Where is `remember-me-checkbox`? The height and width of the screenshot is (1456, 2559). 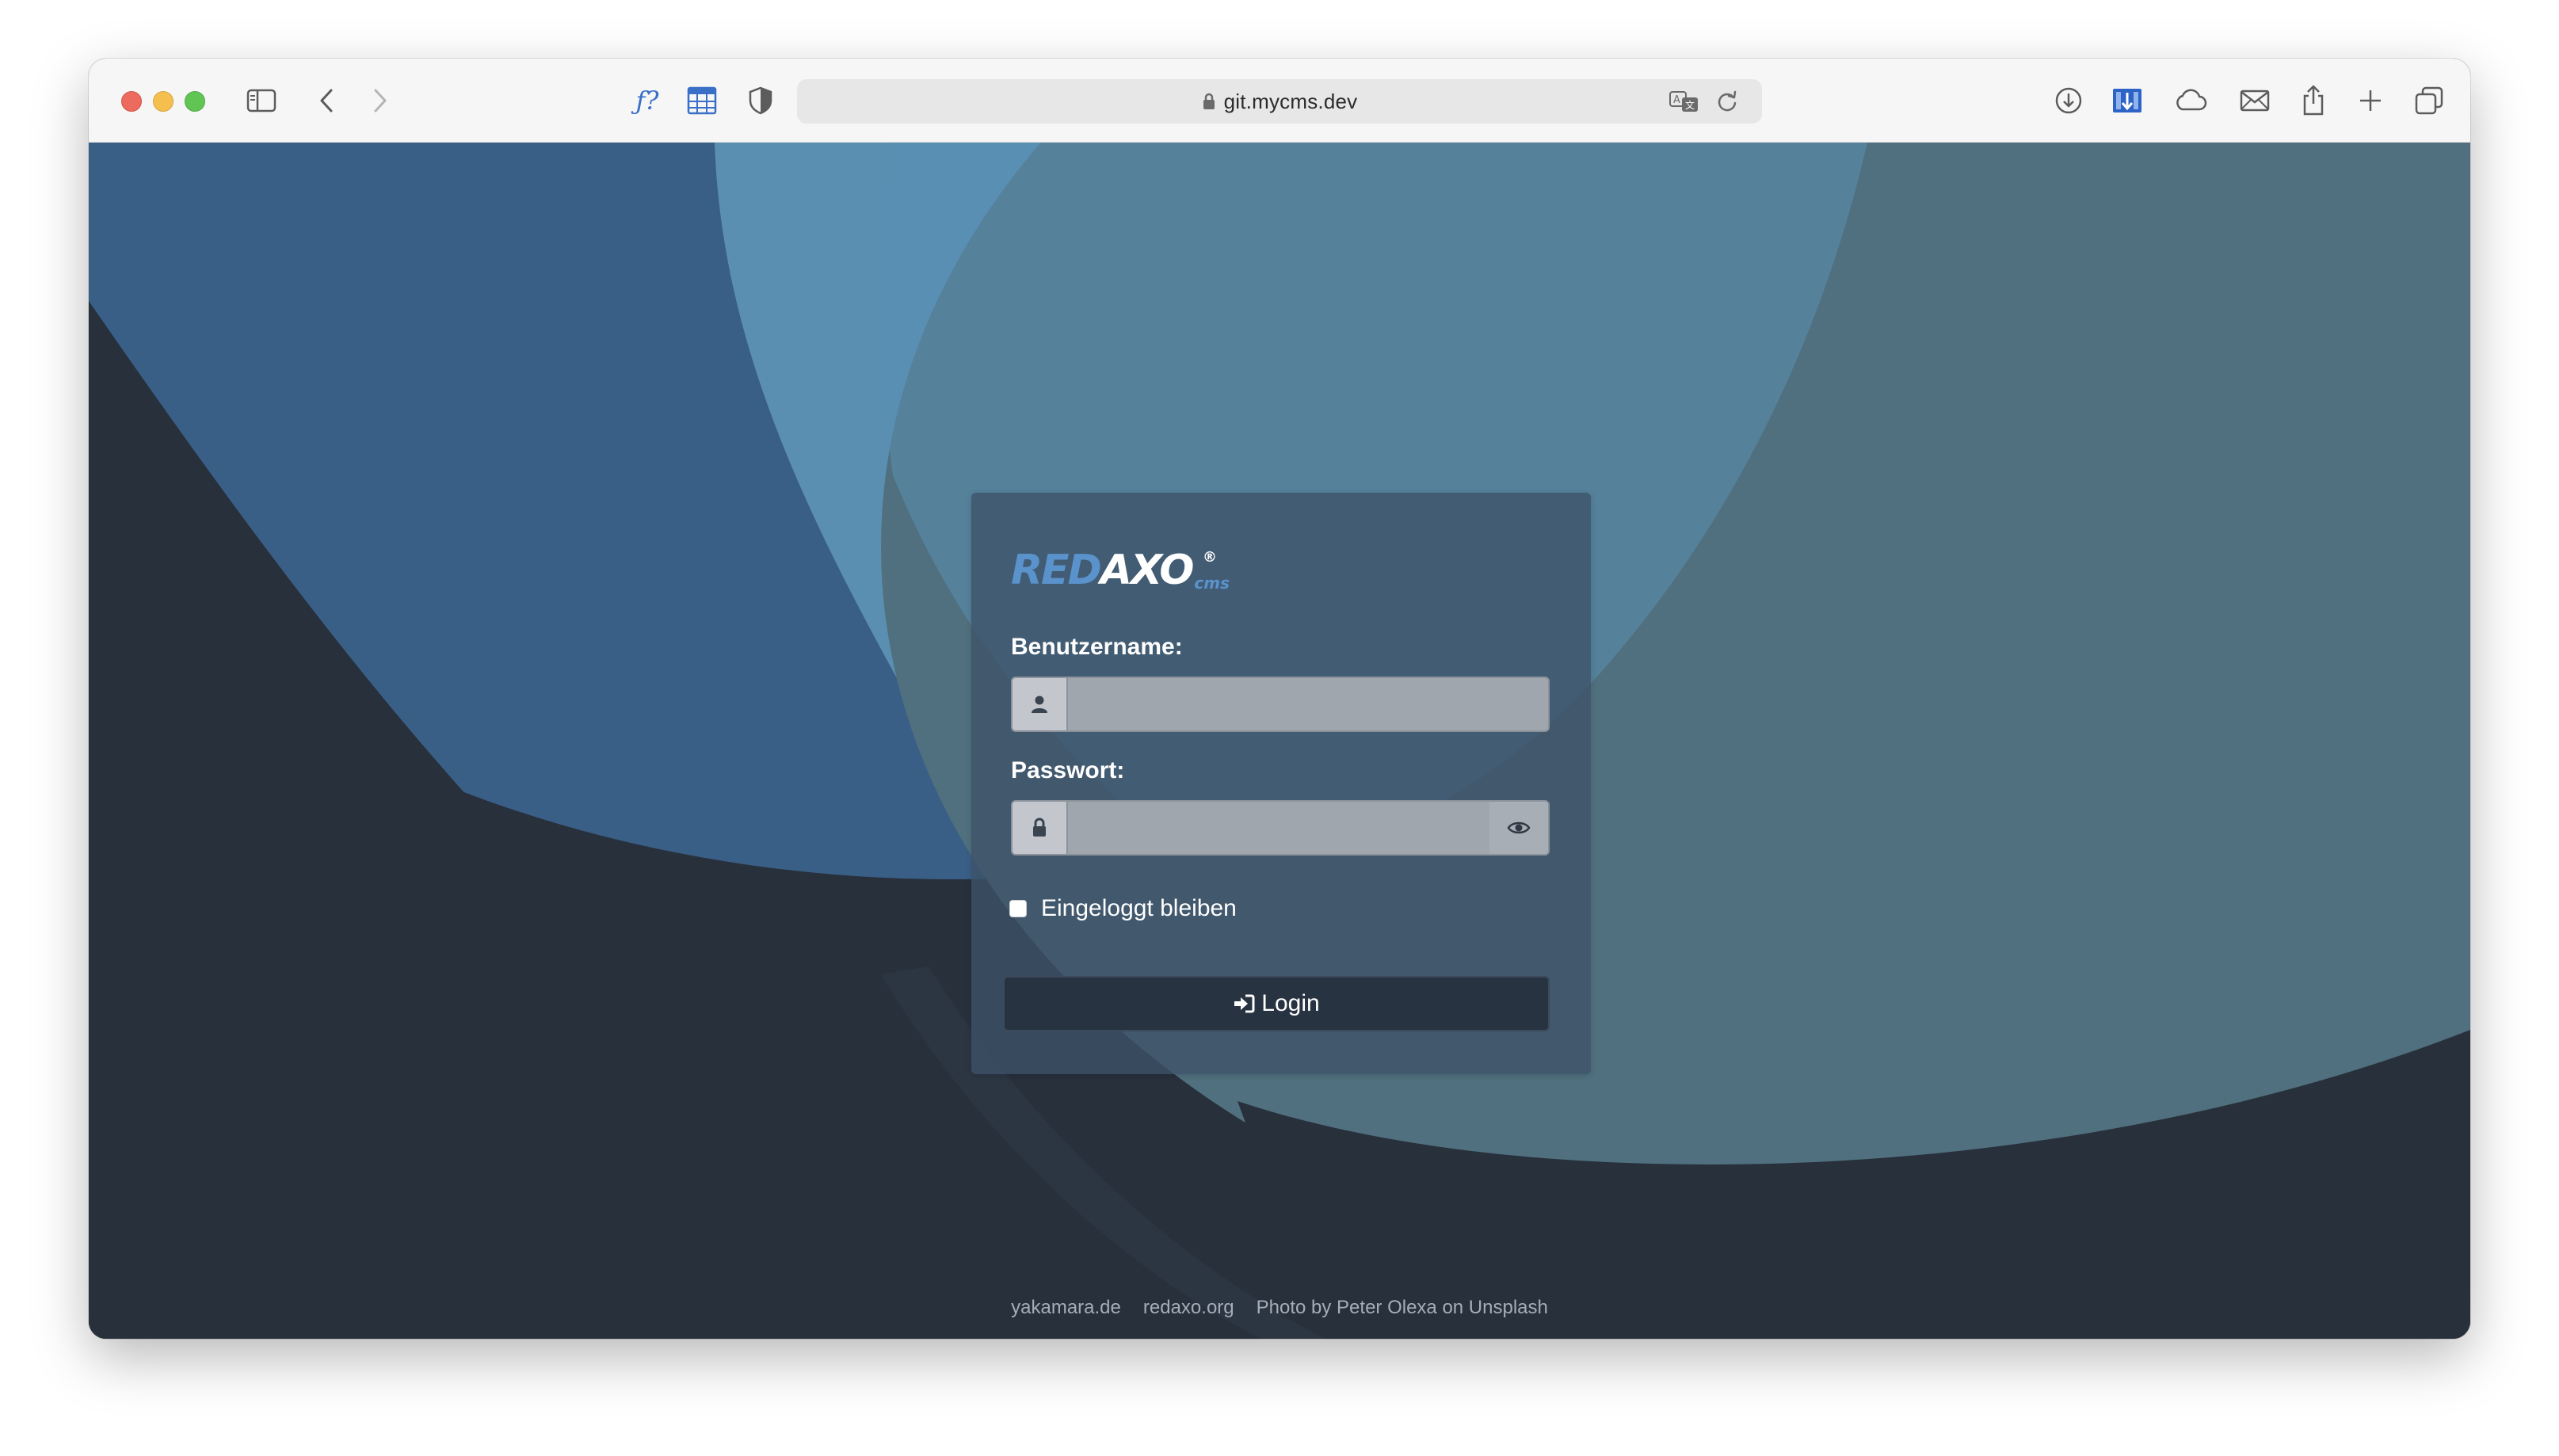
remember-me-checkbox is located at coordinates (1018, 909).